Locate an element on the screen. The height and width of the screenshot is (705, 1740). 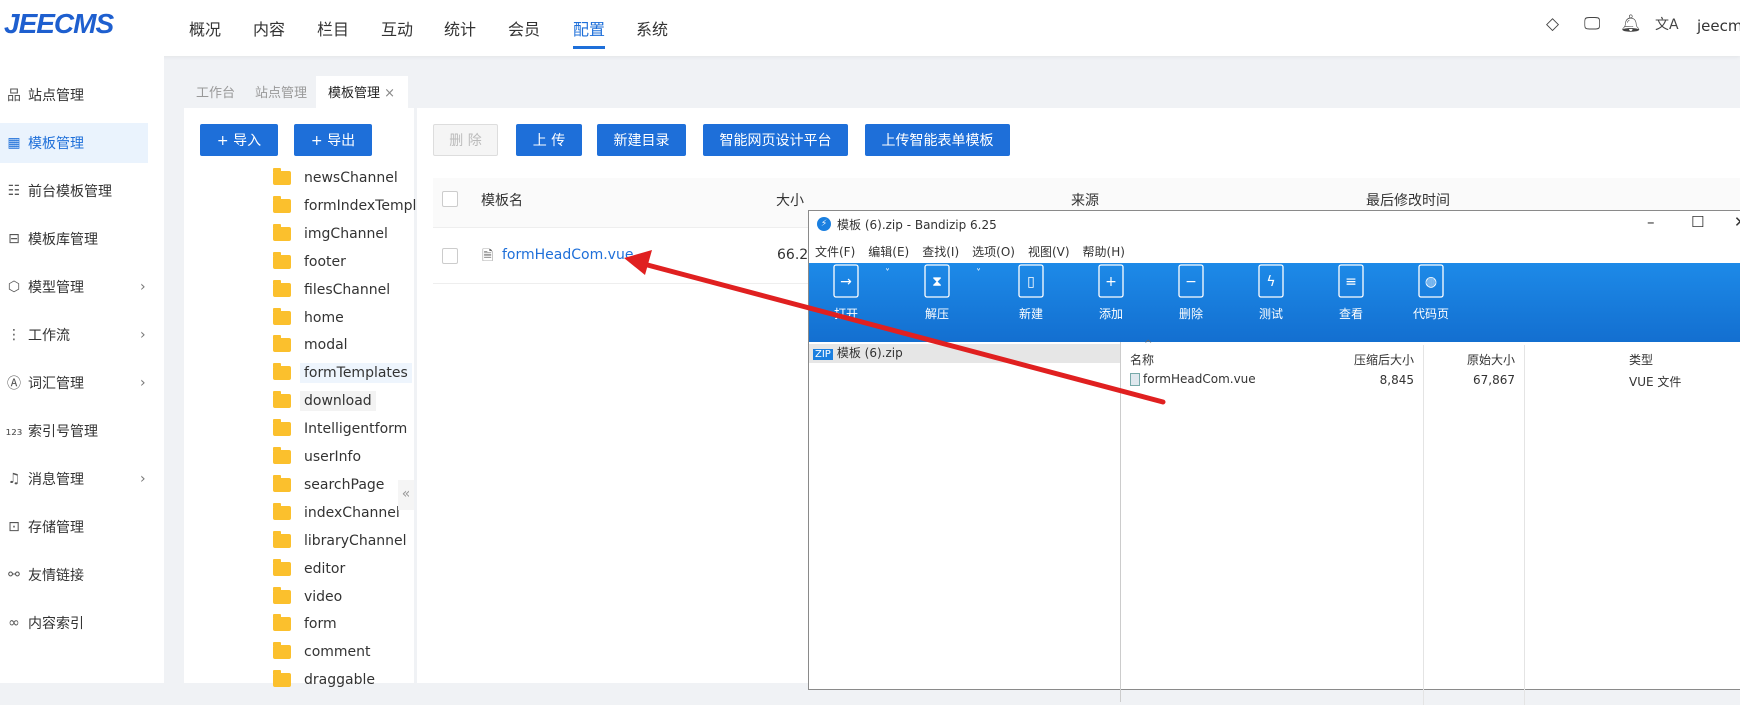
folder-item: editor is located at coordinates (311, 569).